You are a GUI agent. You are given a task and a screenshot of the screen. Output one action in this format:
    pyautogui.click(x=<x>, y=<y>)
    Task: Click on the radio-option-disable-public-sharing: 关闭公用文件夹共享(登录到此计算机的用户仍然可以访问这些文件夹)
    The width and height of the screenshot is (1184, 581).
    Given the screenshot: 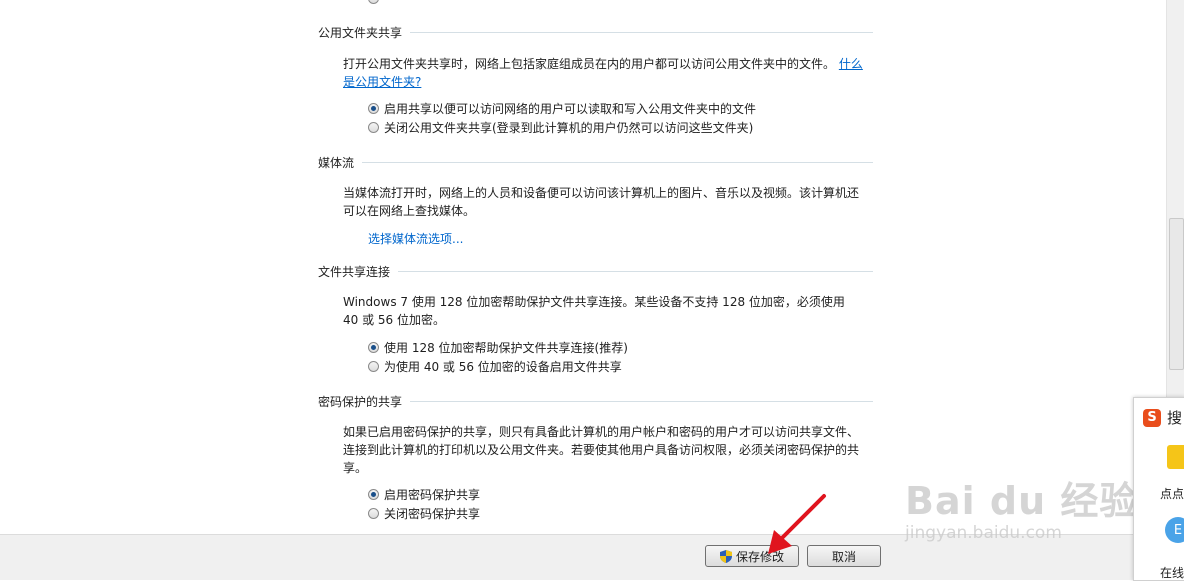 What is the action you would take?
    pyautogui.click(x=560, y=127)
    